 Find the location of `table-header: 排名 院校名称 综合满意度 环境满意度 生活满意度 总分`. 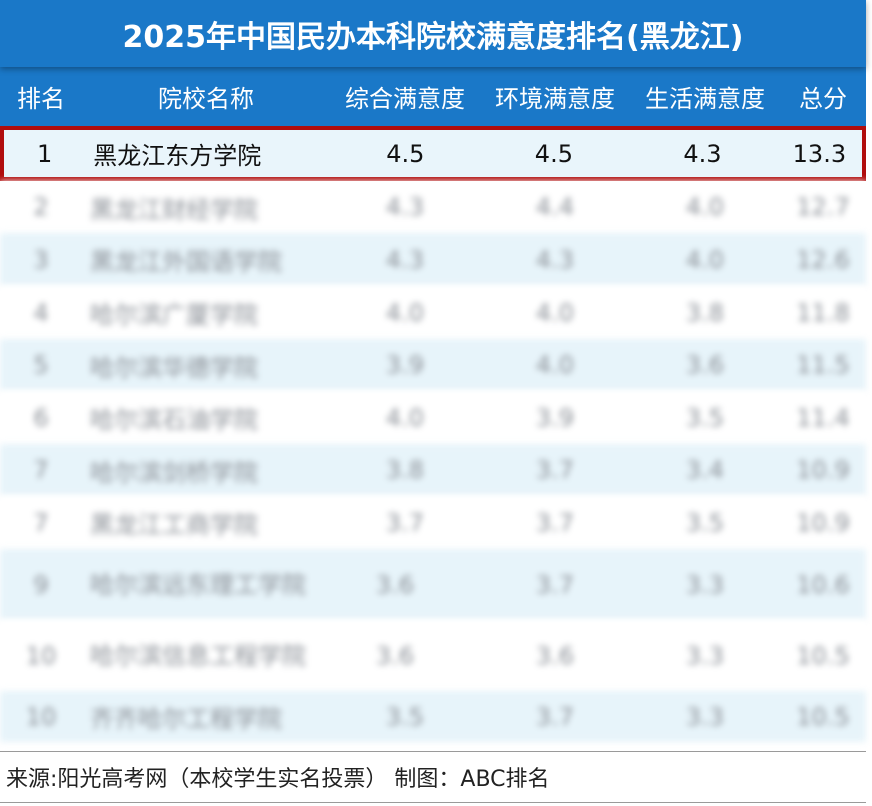

table-header: 排名 院校名称 综合满意度 环境满意度 生活满意度 总分 is located at coordinates (433, 96).